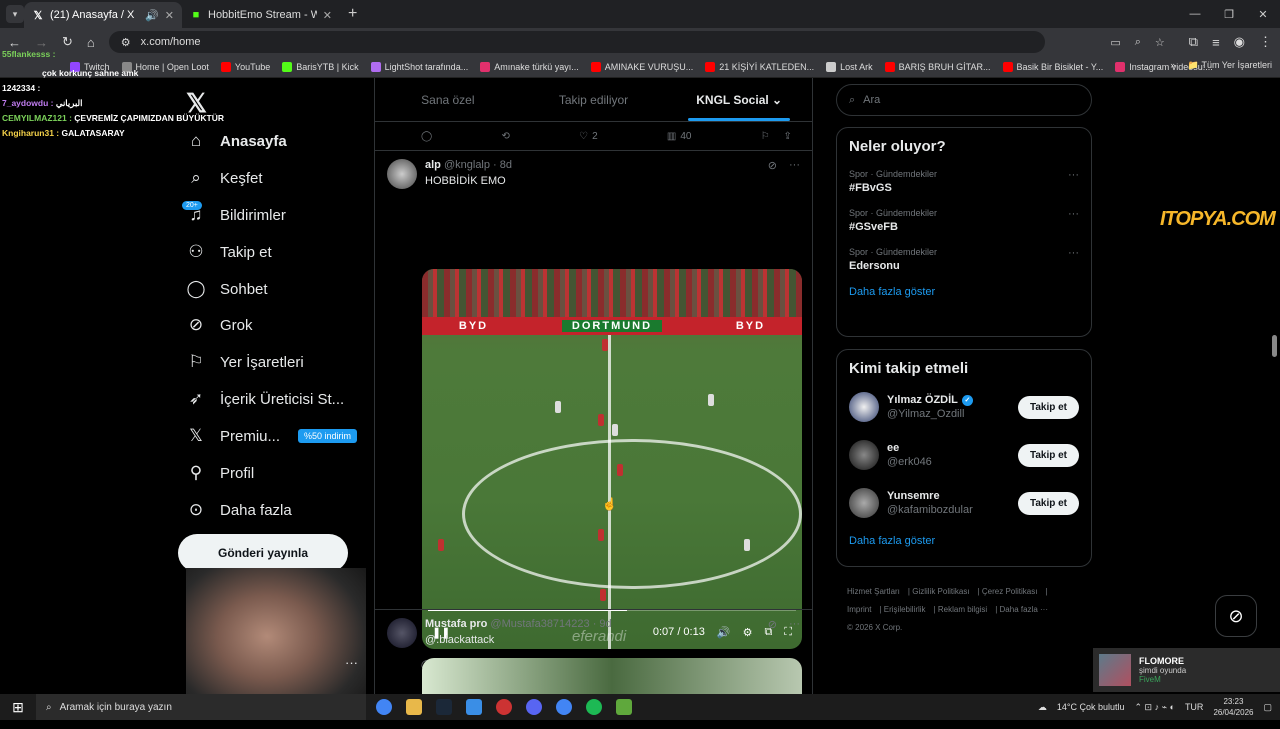 The height and width of the screenshot is (729, 1280). I want to click on bookmark-item: BarisYTB | Kick, so click(320, 66).